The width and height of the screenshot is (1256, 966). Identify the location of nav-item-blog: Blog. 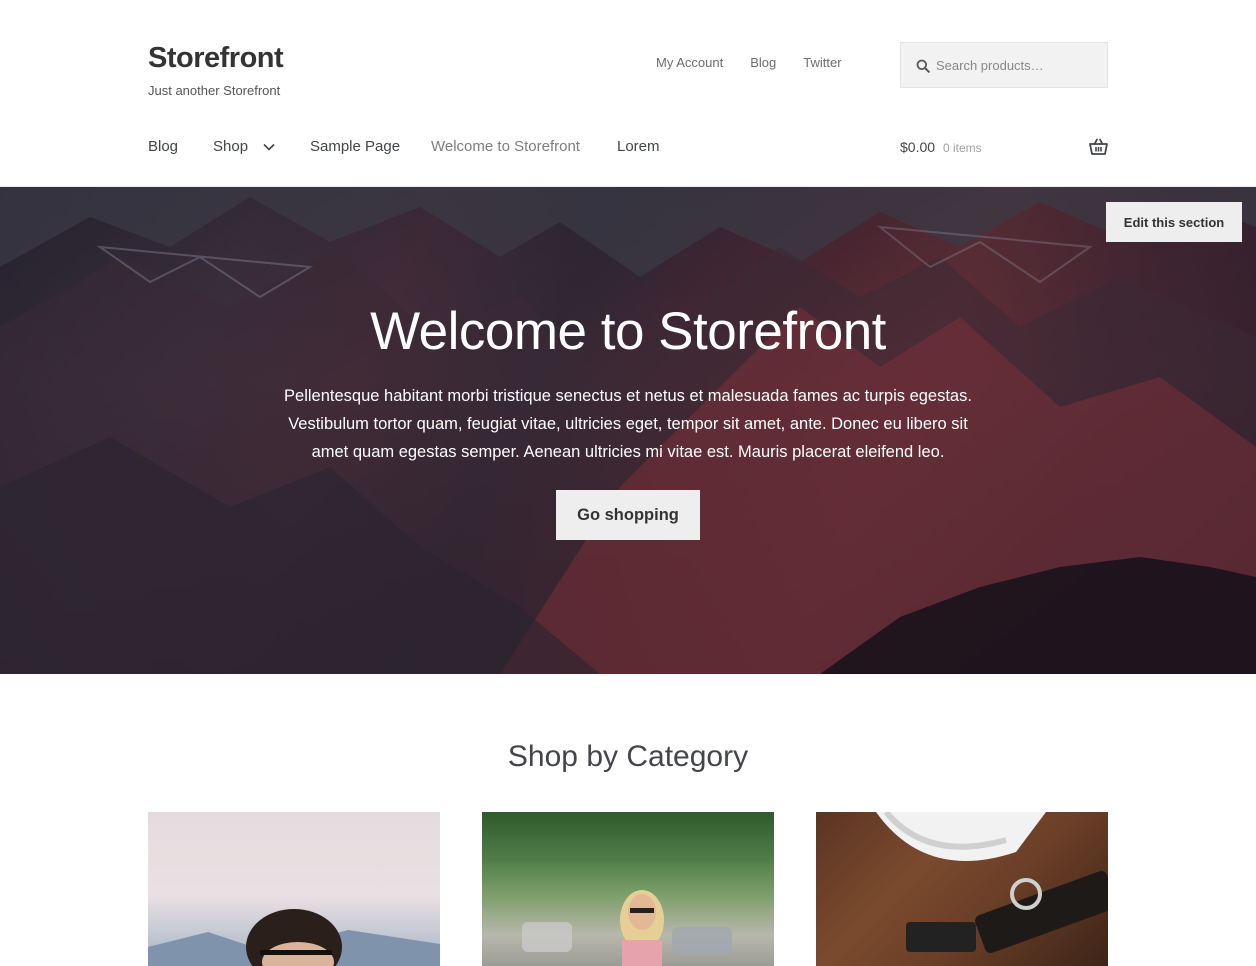
(163, 146).